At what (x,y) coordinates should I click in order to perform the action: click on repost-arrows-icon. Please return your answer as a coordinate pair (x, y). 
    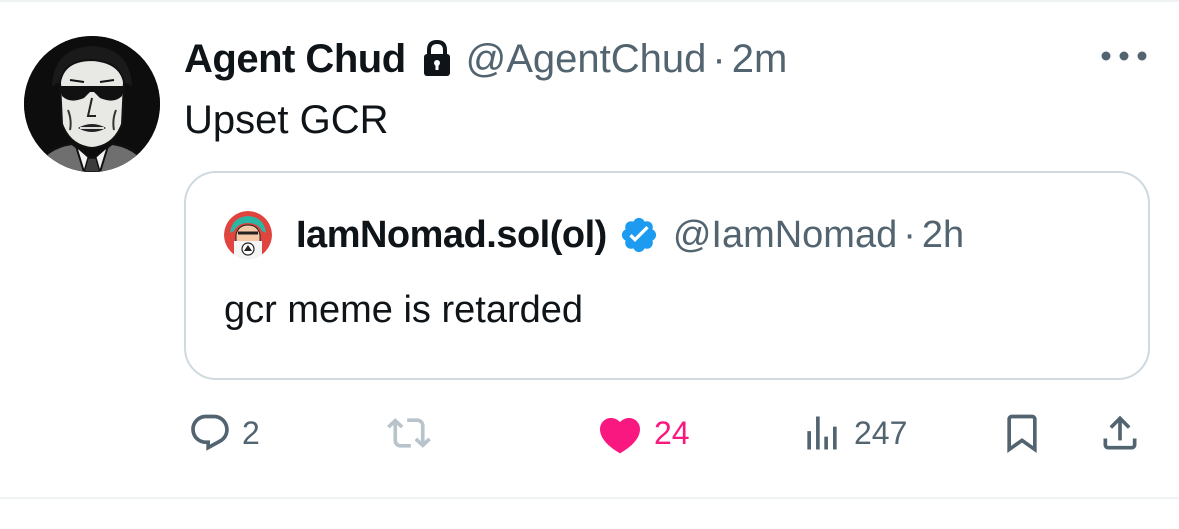
    Looking at the image, I should click on (409, 433).